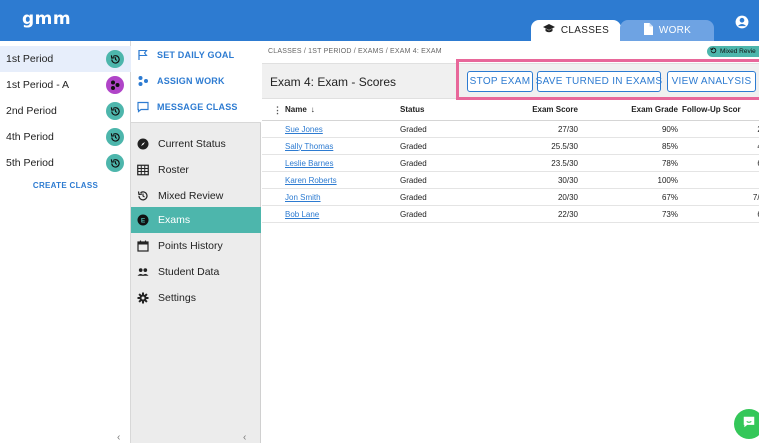  What do you see at coordinates (720, 129) in the screenshot?
I see `follow-up-score-cell: 2/` at bounding box center [720, 129].